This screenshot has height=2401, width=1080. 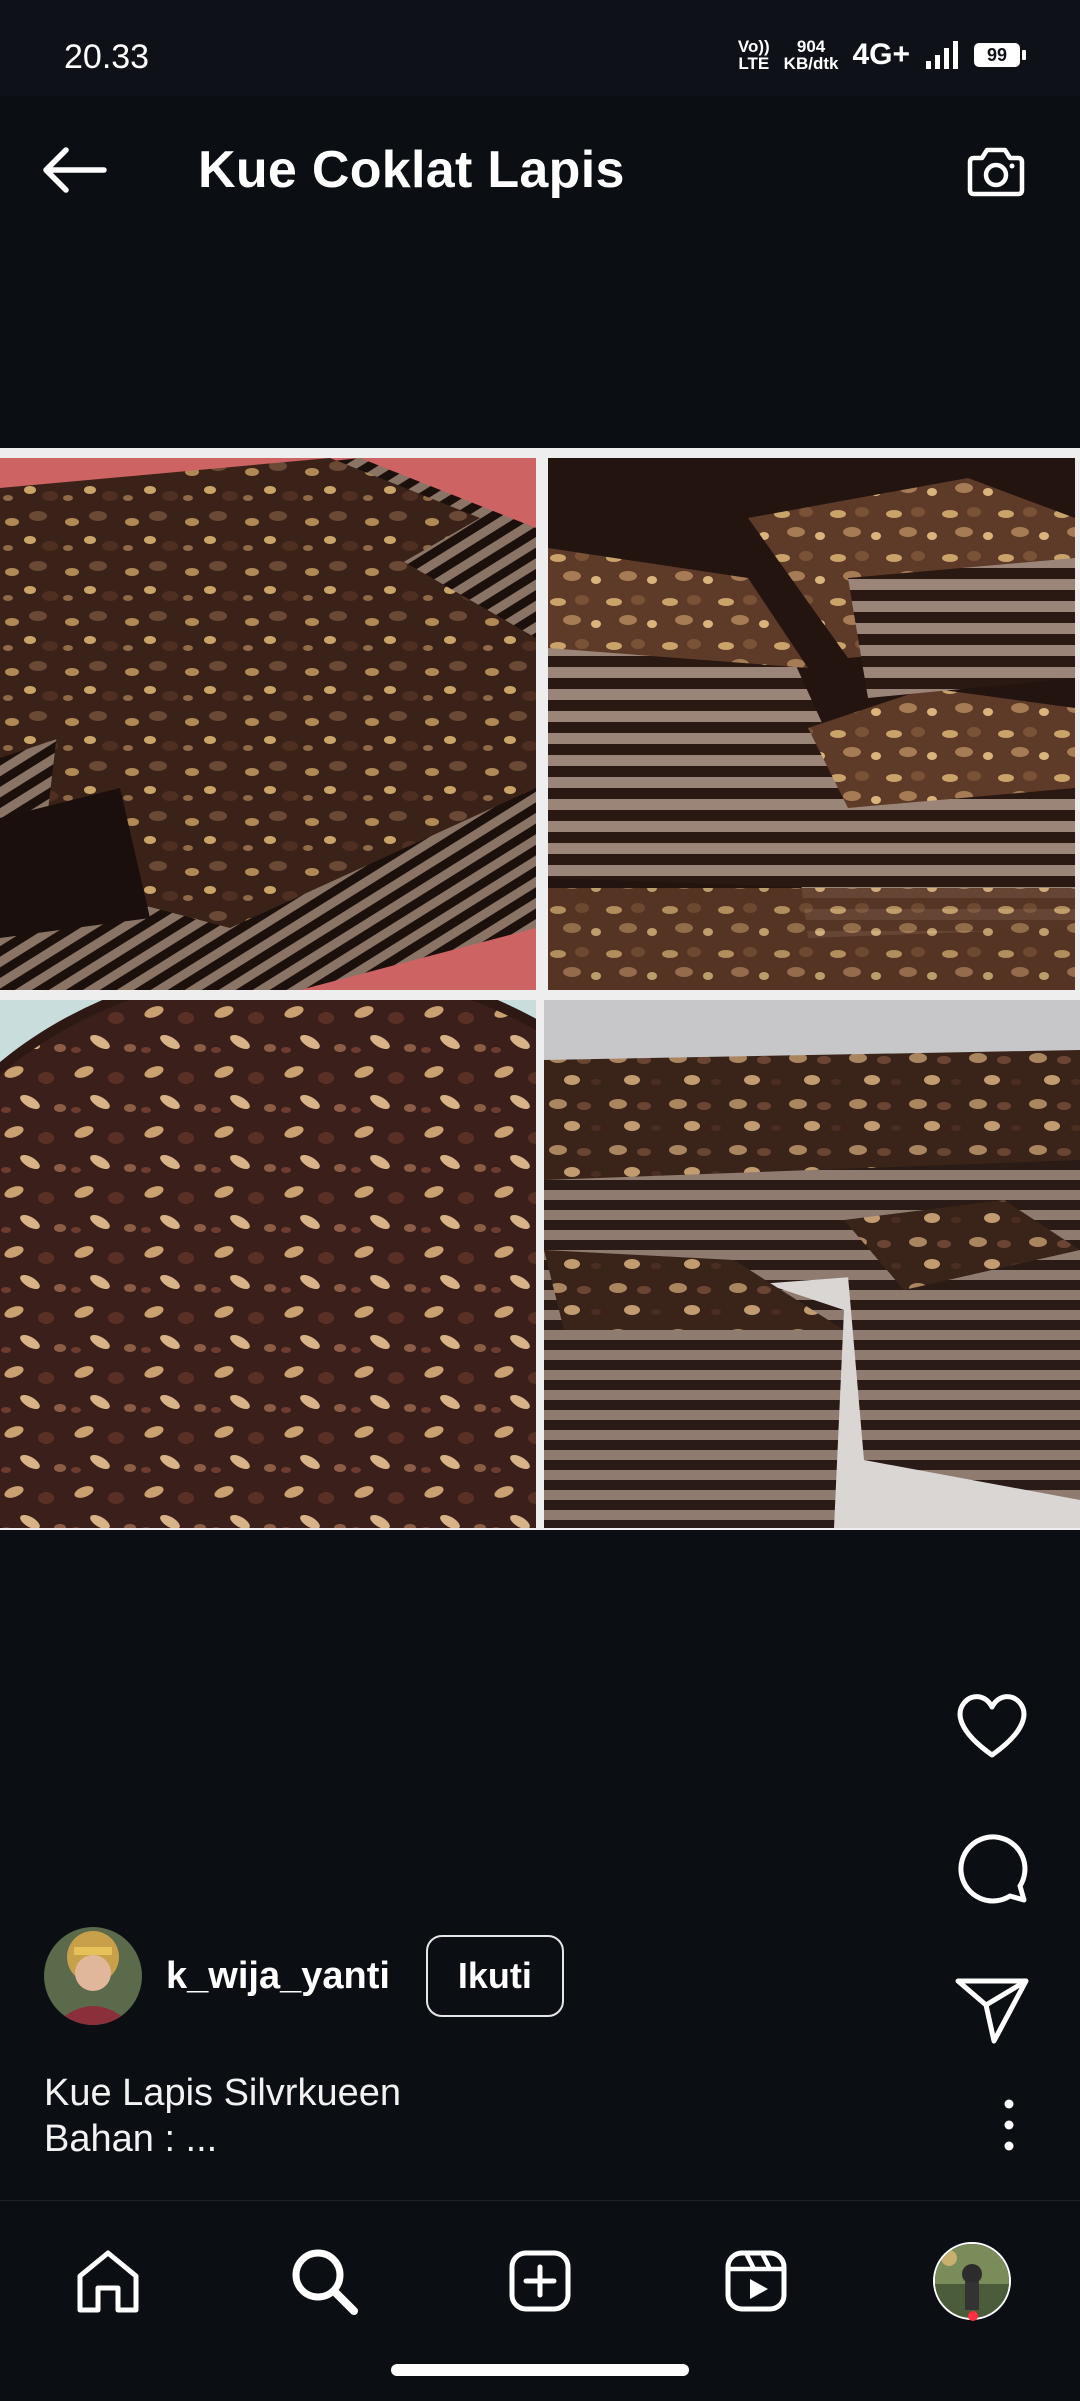 I want to click on share-icon, so click(x=992, y=2011).